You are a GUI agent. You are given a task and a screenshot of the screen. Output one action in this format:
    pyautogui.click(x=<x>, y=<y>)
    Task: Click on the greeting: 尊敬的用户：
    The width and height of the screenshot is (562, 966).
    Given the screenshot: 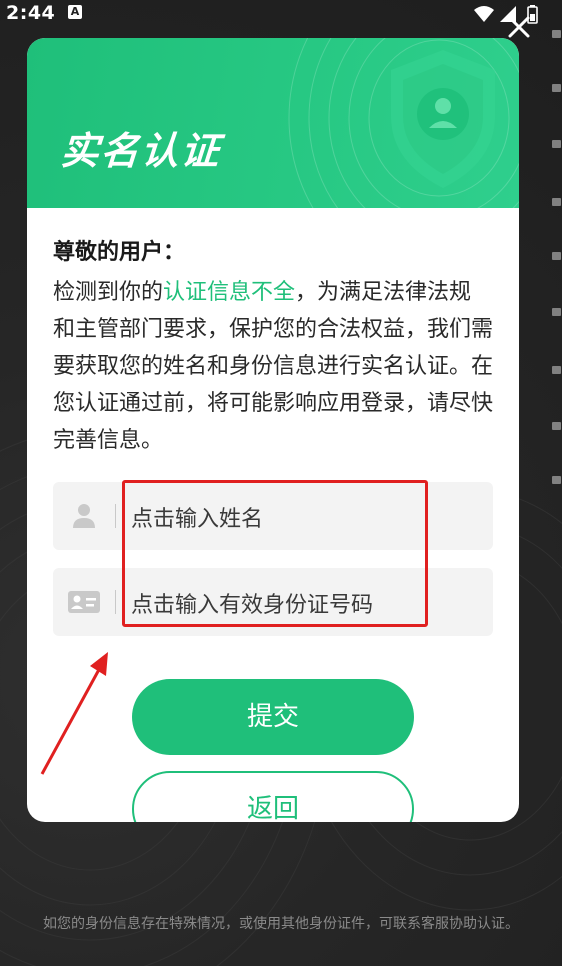 What is the action you would take?
    pyautogui.click(x=119, y=252)
    